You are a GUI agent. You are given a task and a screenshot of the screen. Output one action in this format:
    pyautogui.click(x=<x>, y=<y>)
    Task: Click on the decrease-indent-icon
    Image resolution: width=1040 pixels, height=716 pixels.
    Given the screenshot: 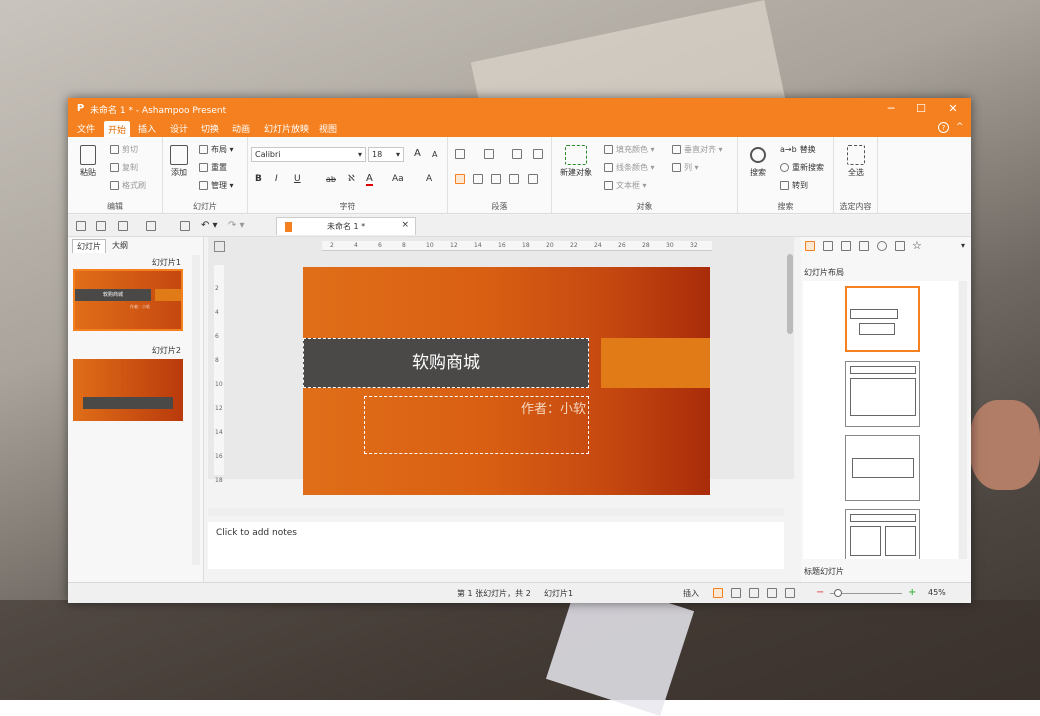 What is the action you would take?
    pyautogui.click(x=517, y=154)
    